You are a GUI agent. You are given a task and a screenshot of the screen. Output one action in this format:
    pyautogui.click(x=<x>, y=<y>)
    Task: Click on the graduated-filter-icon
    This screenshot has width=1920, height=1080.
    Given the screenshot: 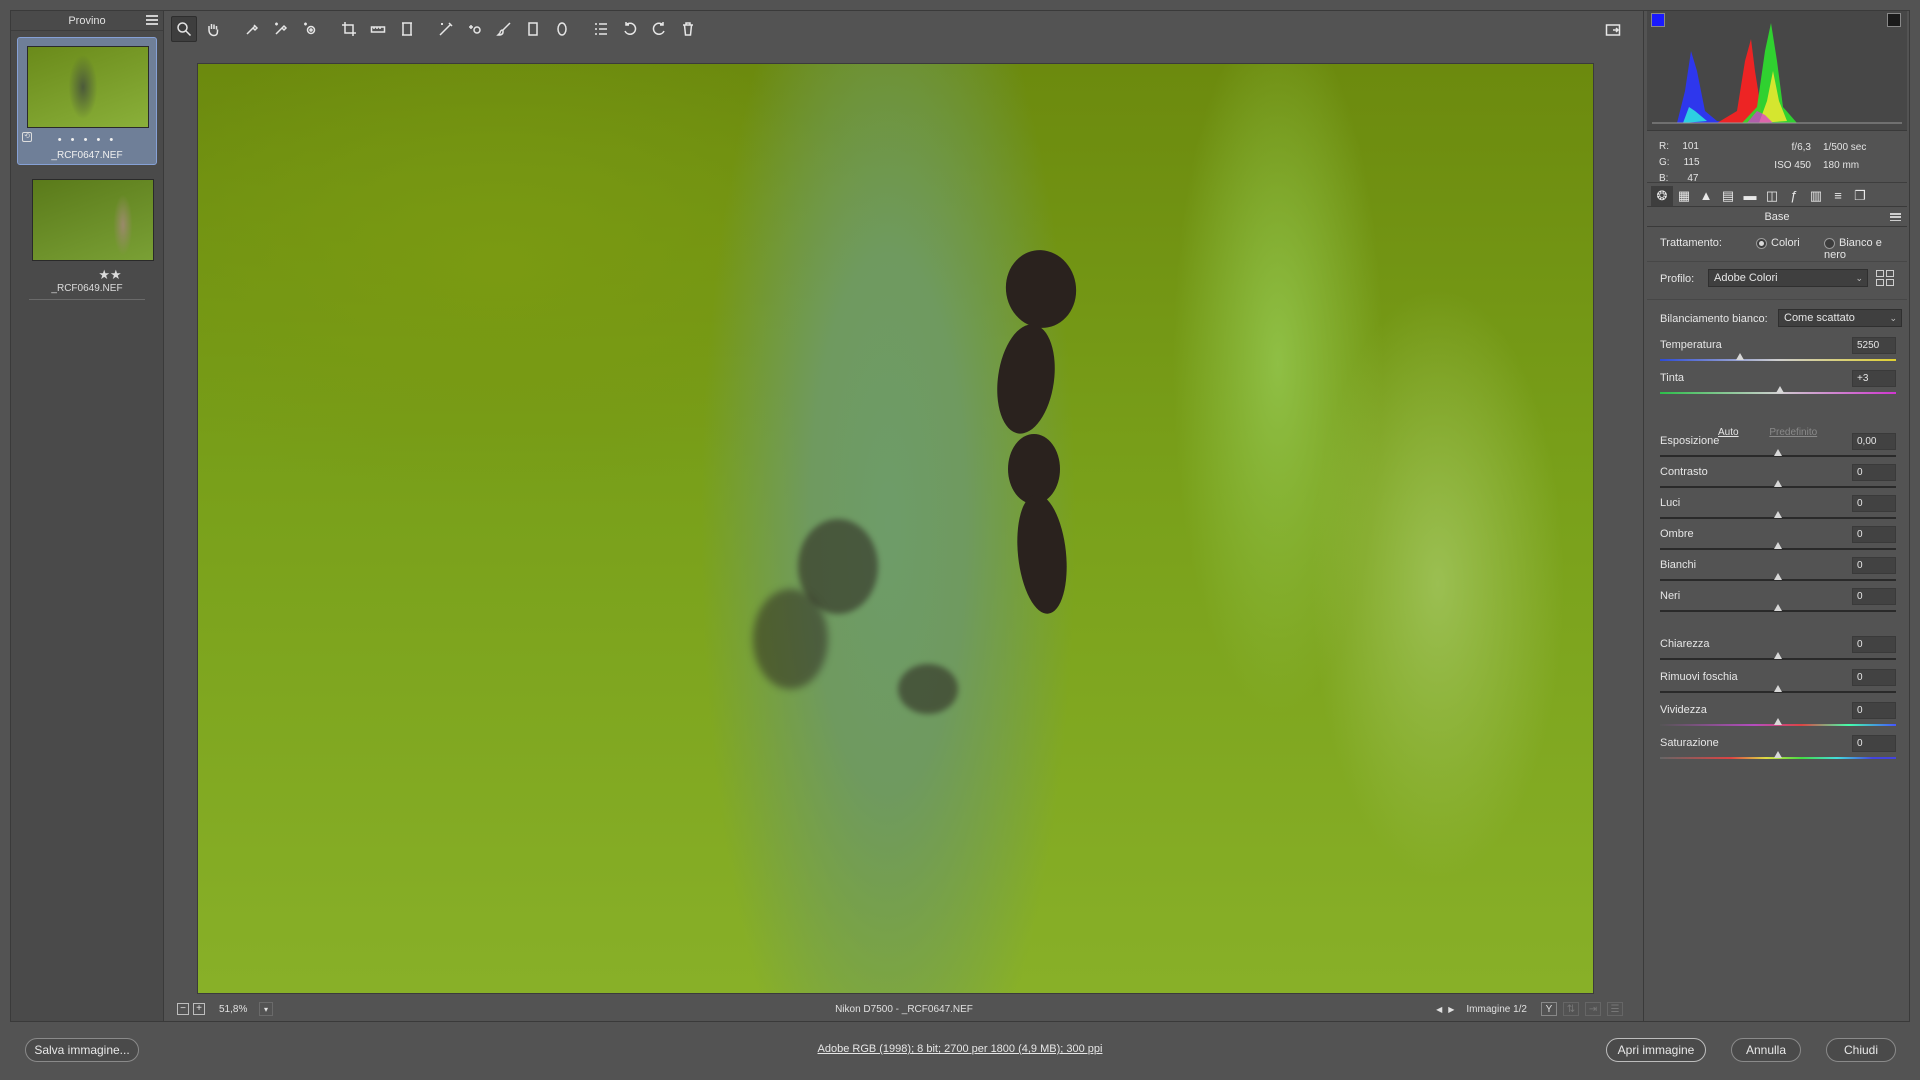 What is the action you would take?
    pyautogui.click(x=533, y=29)
    